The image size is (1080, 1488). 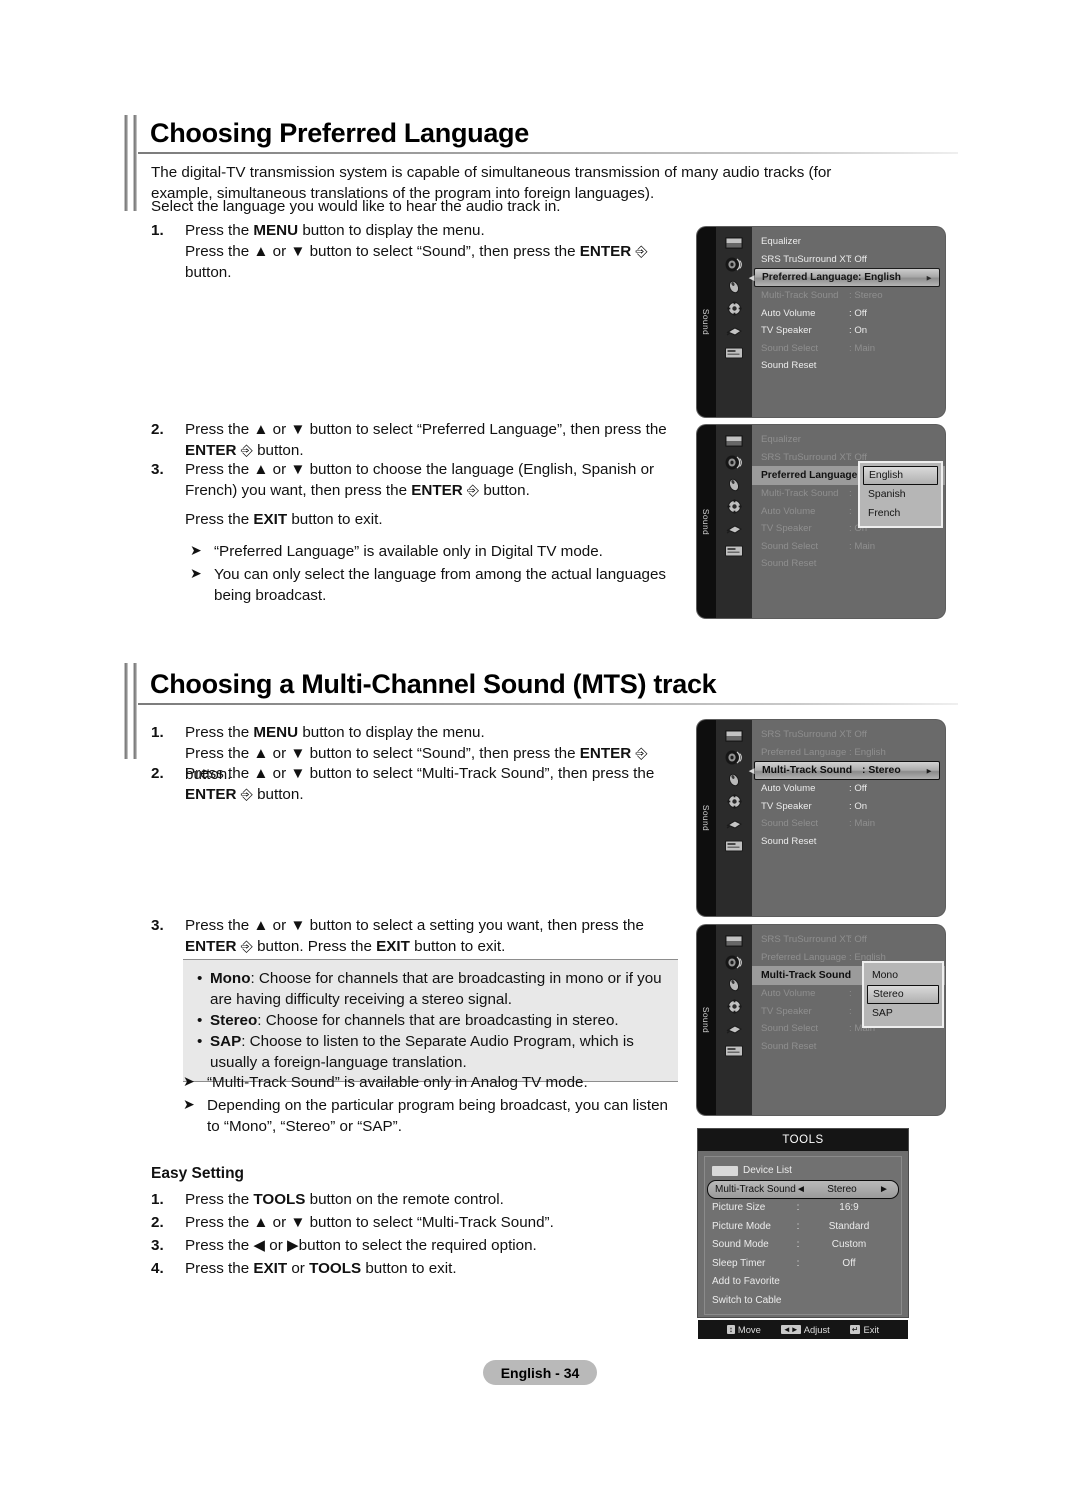 What do you see at coordinates (816, 1329) in the screenshot?
I see `hint-adjust-label: Adjust` at bounding box center [816, 1329].